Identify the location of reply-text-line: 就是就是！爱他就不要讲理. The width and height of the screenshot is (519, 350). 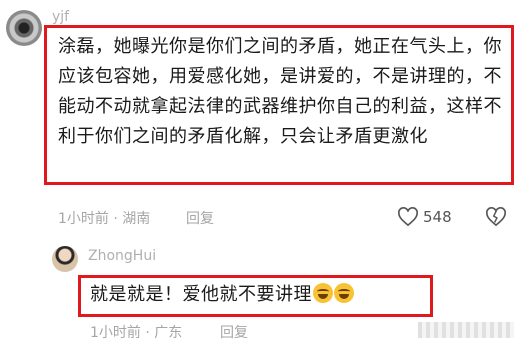
(222, 295).